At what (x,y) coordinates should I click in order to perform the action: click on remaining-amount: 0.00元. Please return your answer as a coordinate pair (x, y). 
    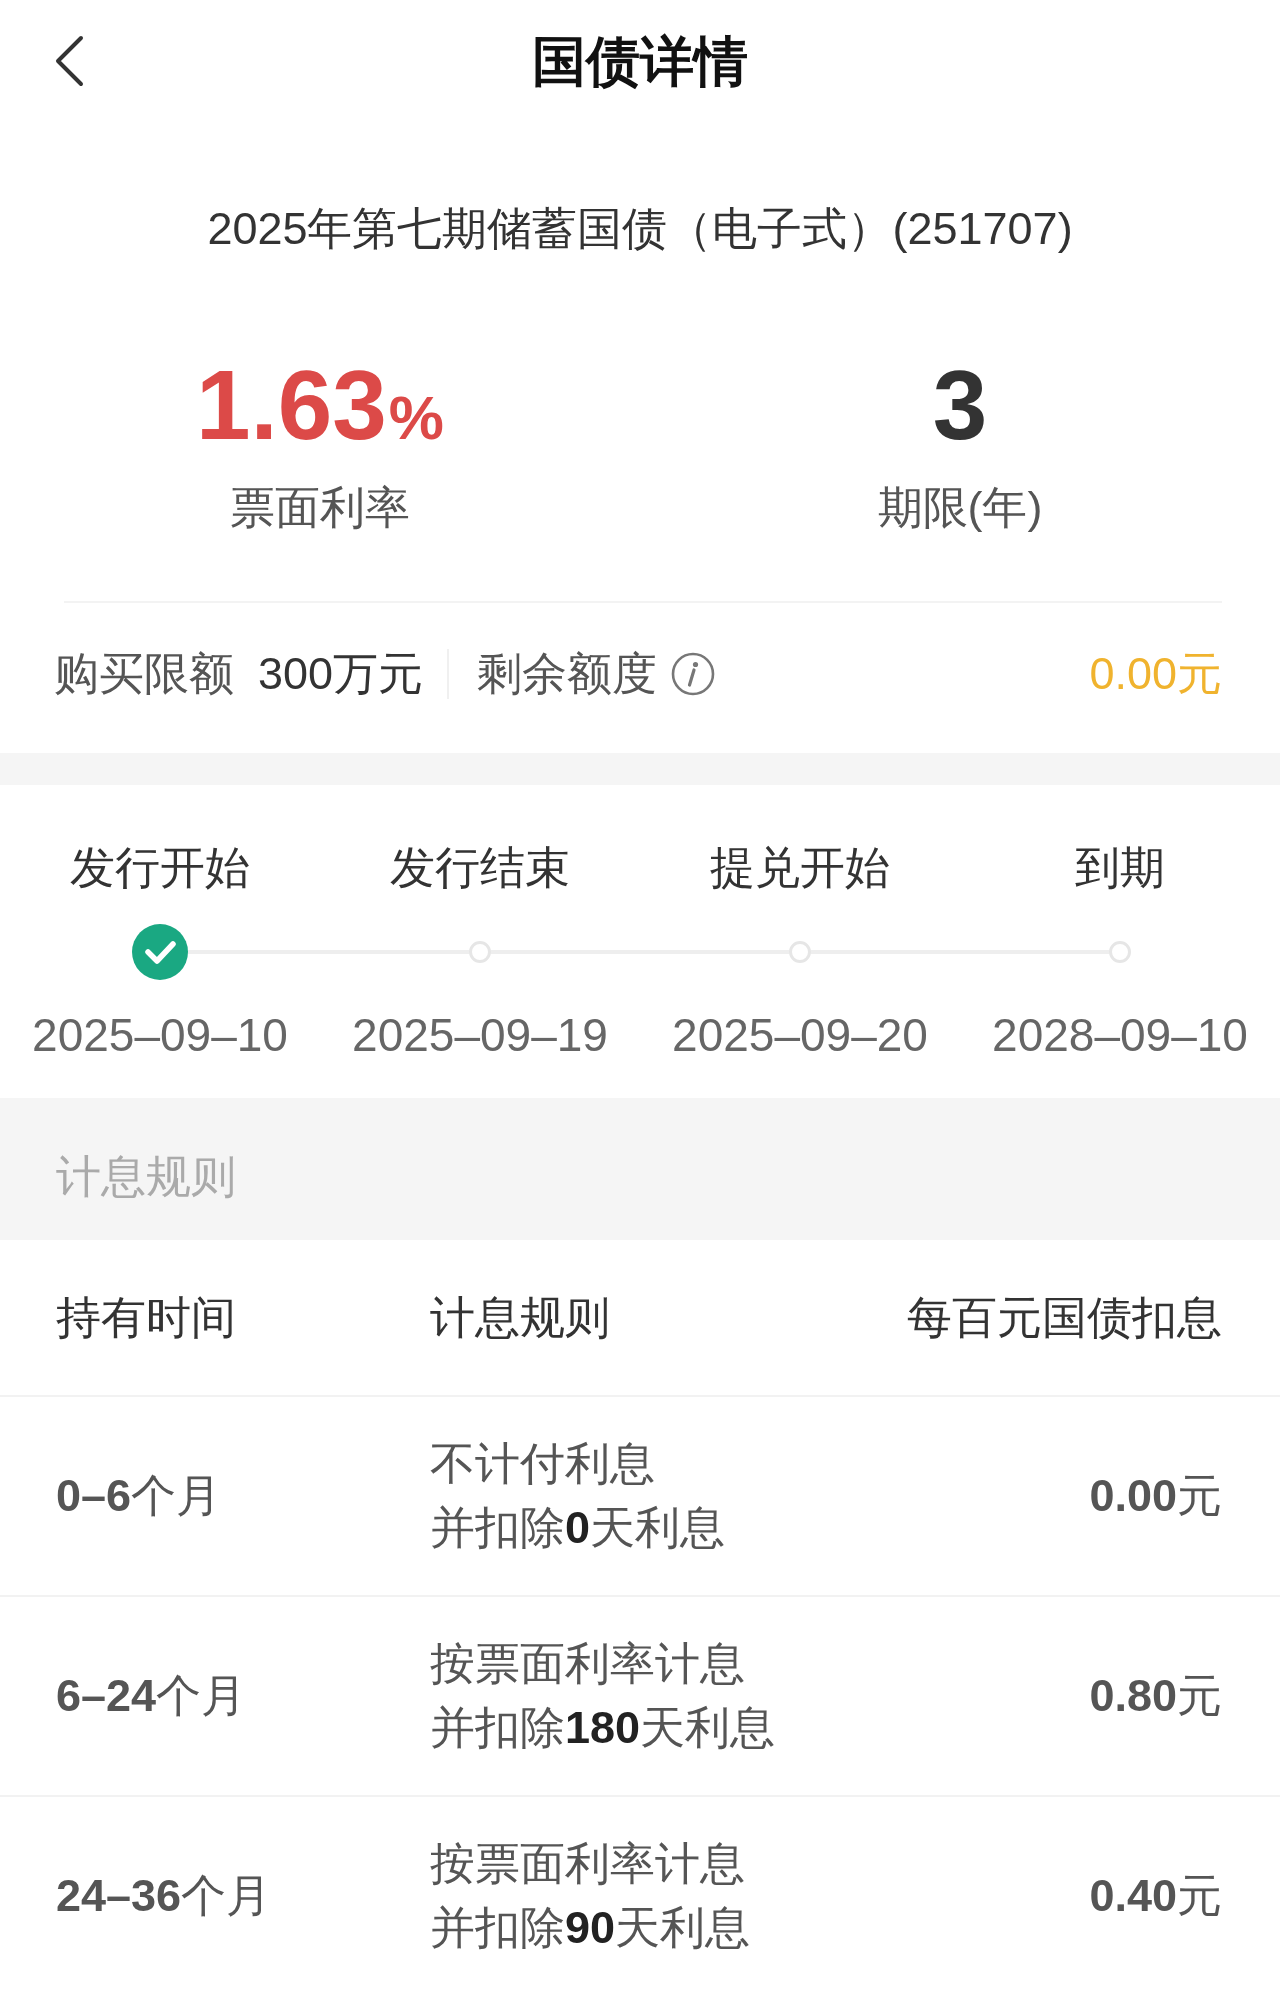
    Looking at the image, I should click on (1155, 674).